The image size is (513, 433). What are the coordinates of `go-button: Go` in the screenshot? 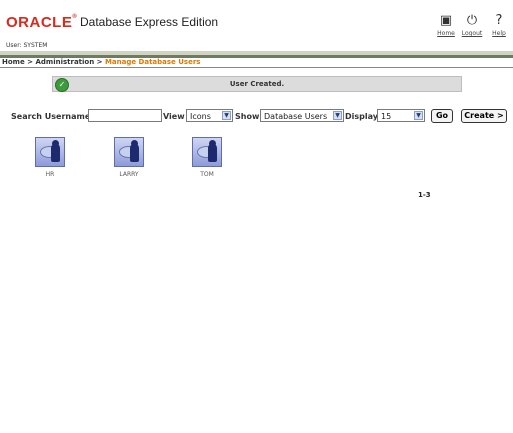 It's located at (442, 116).